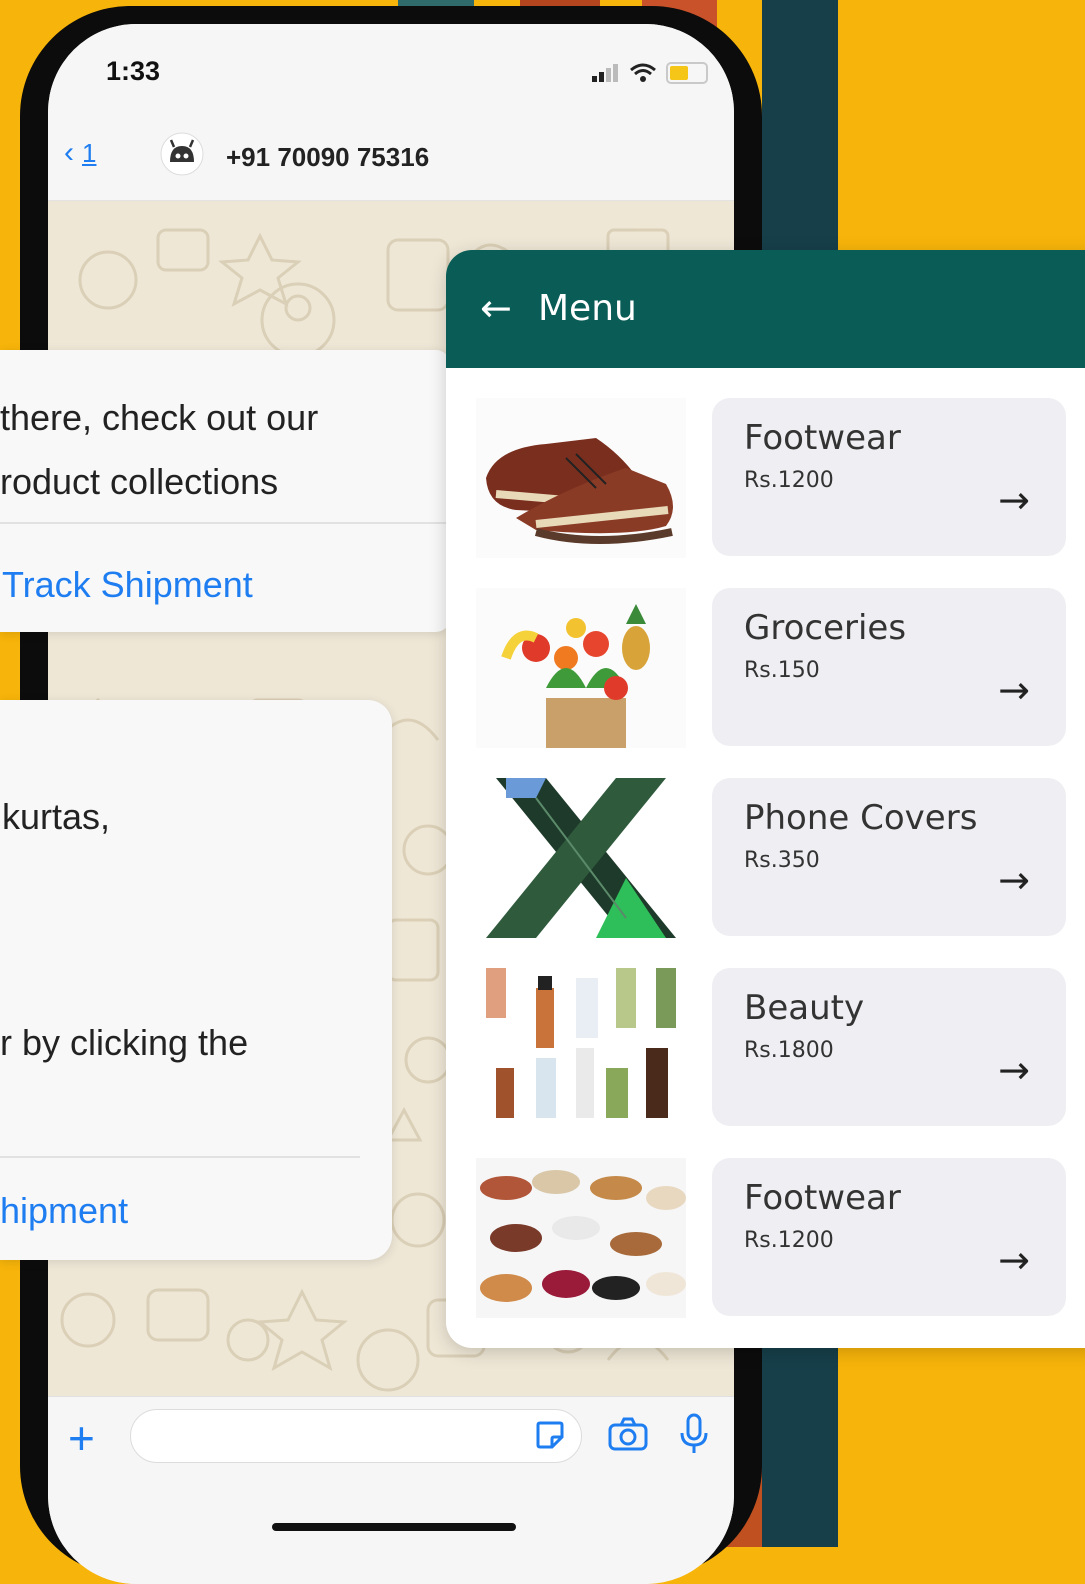 This screenshot has width=1085, height=1584. What do you see at coordinates (124, 1042) in the screenshot?
I see `message-line: r by clicking the` at bounding box center [124, 1042].